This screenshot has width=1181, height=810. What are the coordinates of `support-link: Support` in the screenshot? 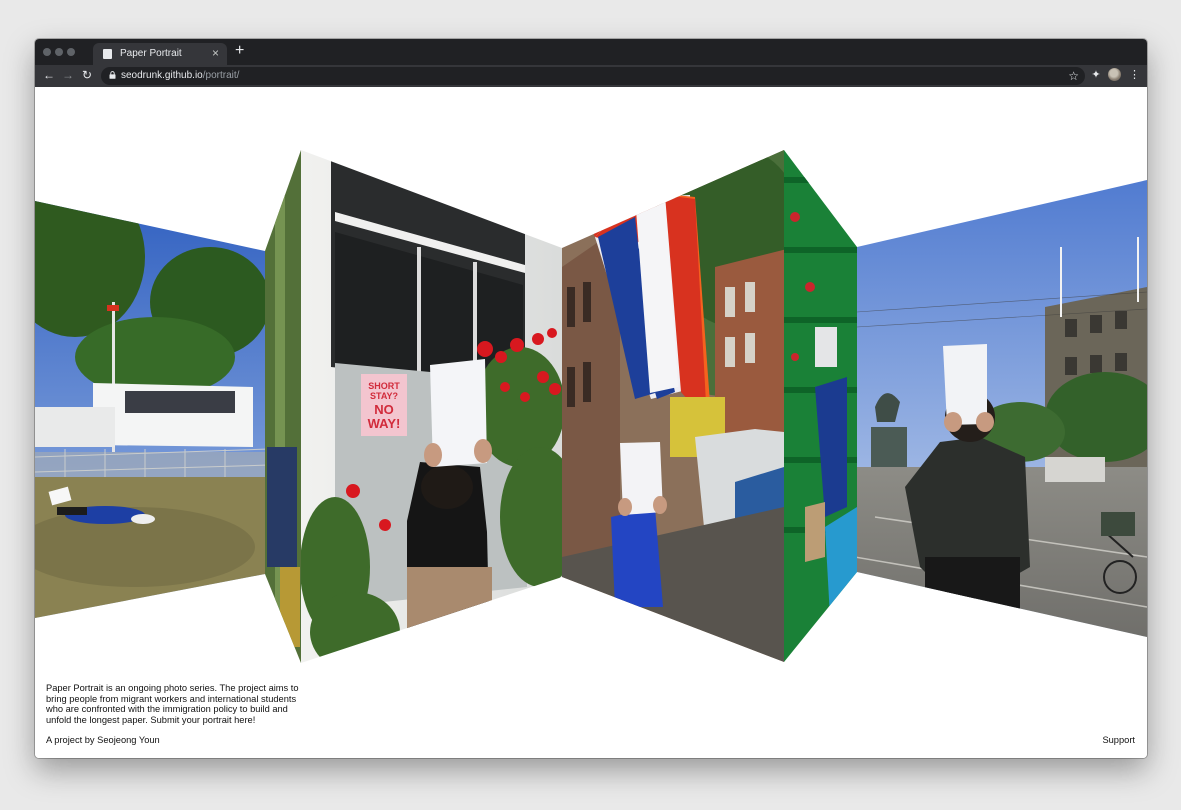 It's located at (1118, 740).